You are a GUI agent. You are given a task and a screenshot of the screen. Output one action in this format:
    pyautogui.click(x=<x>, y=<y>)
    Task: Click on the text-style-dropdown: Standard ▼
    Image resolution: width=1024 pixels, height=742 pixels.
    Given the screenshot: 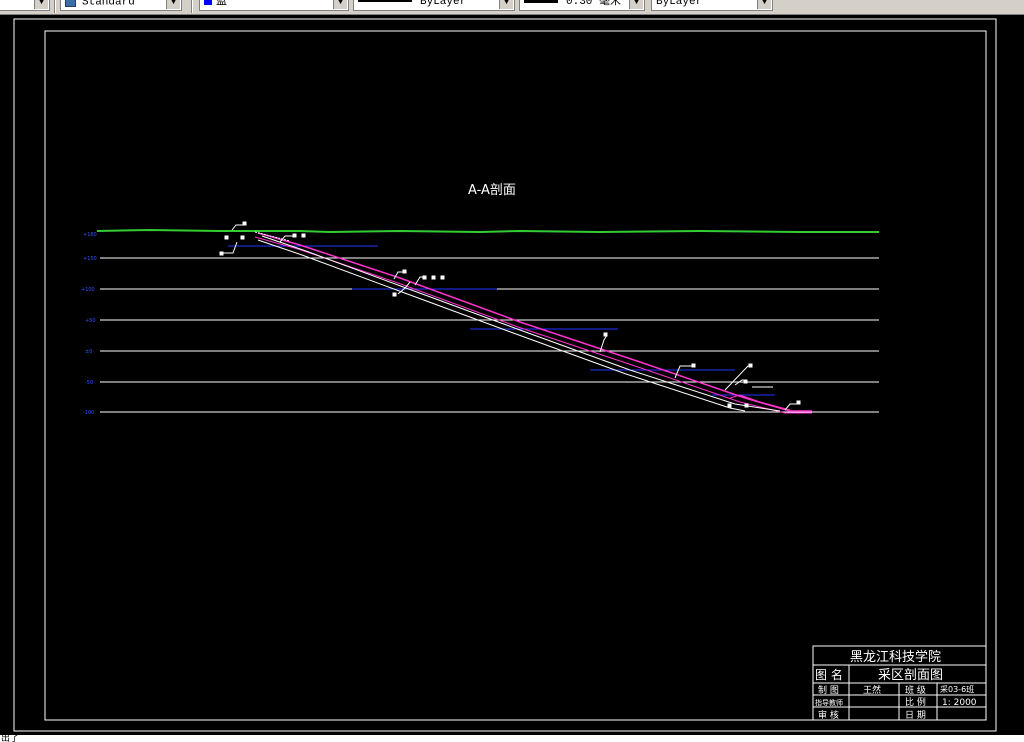 What is the action you would take?
    pyautogui.click(x=121, y=5)
    